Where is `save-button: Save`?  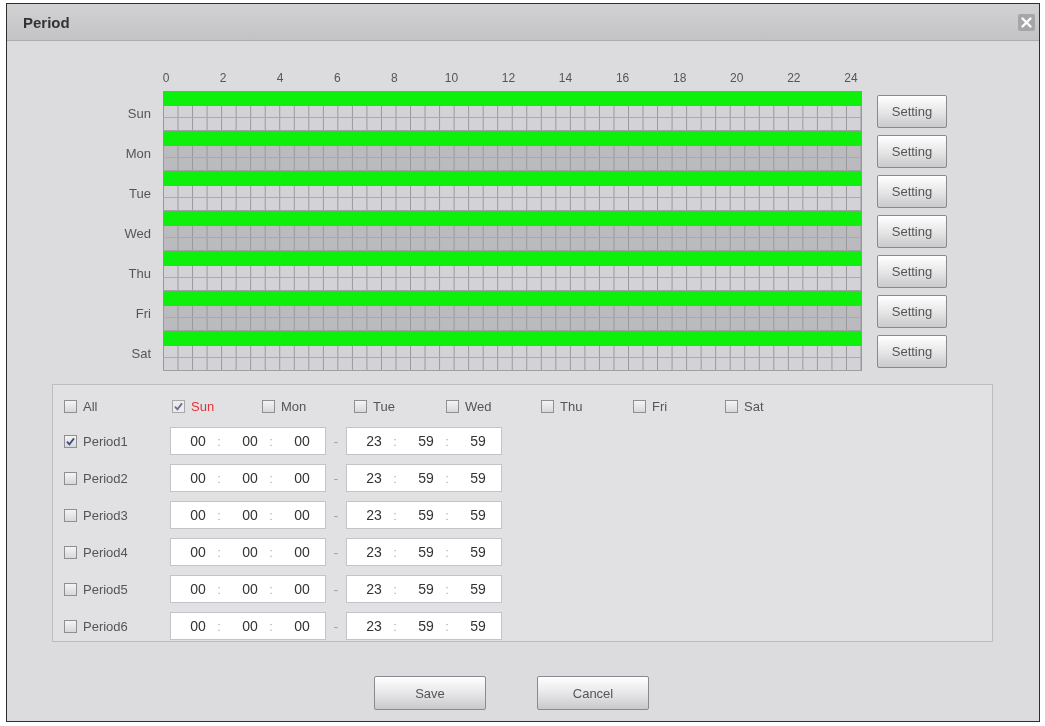 save-button: Save is located at coordinates (430, 693).